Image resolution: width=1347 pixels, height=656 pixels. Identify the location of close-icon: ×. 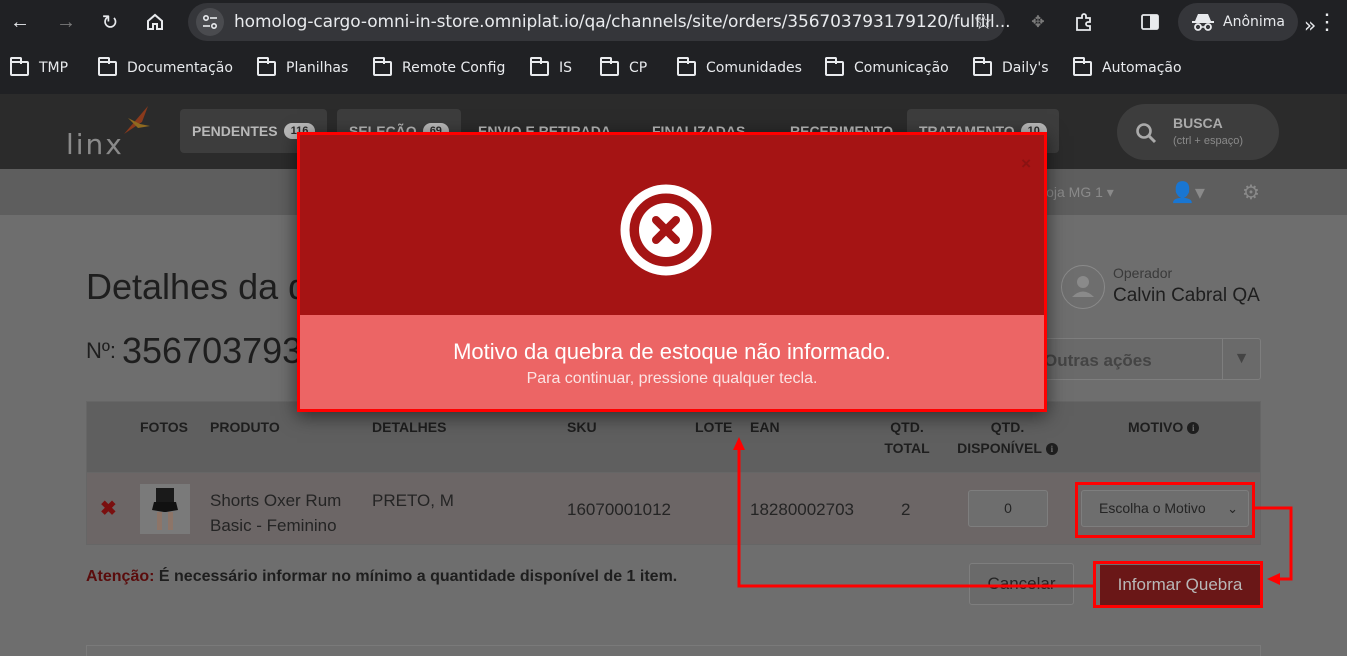
(1026, 164).